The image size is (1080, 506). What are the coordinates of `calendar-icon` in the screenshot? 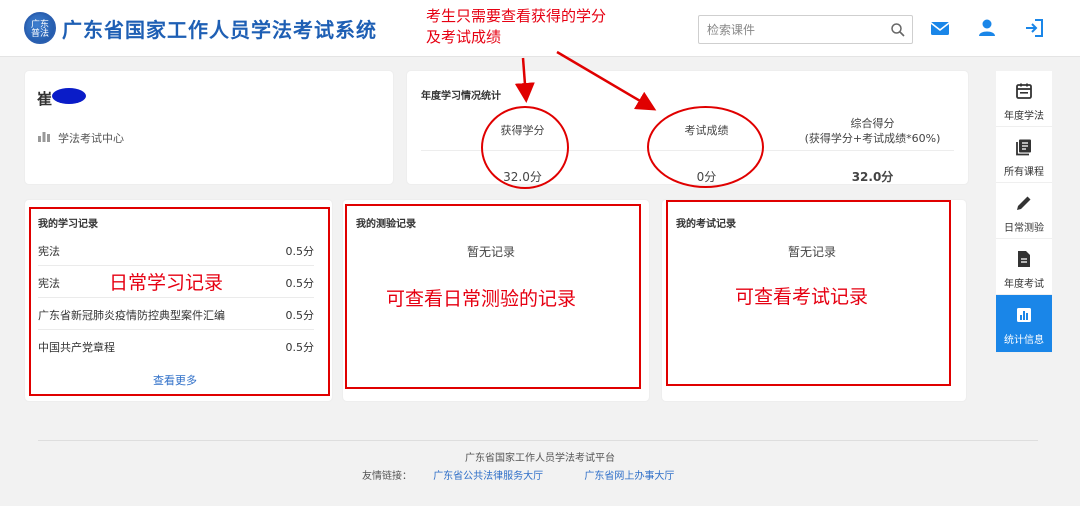 It's located at (1024, 91).